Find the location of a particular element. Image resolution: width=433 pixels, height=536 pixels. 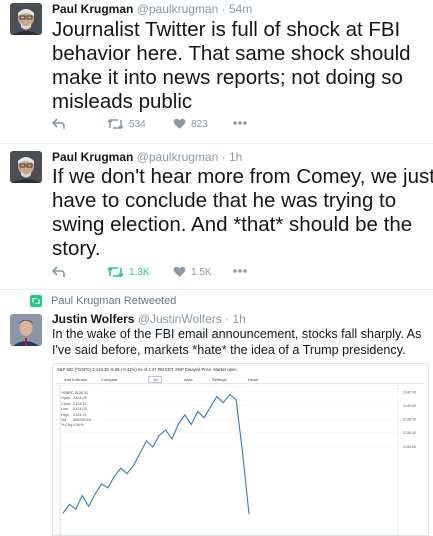

tooltip-value: 2124.05 is located at coordinates (80, 398).